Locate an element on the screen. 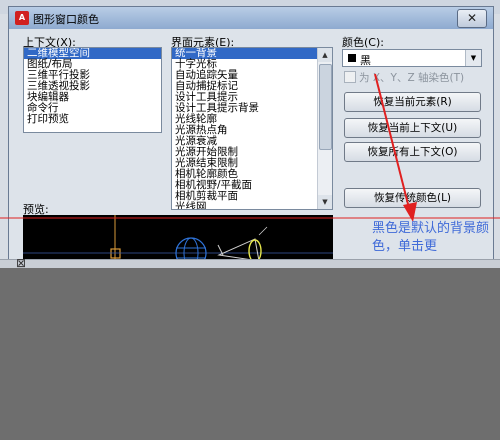  red-arrow-head-icon is located at coordinates (410, 212).